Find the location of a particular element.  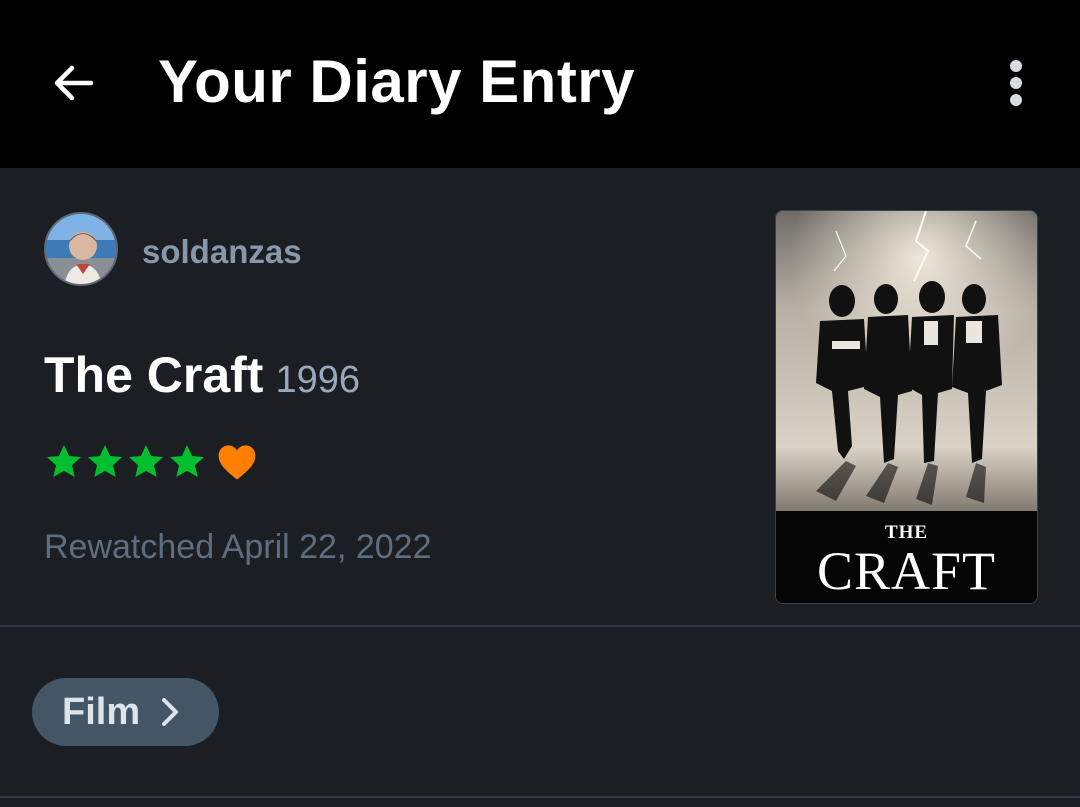

poster-title-large: CRAFT is located at coordinates (906, 571).